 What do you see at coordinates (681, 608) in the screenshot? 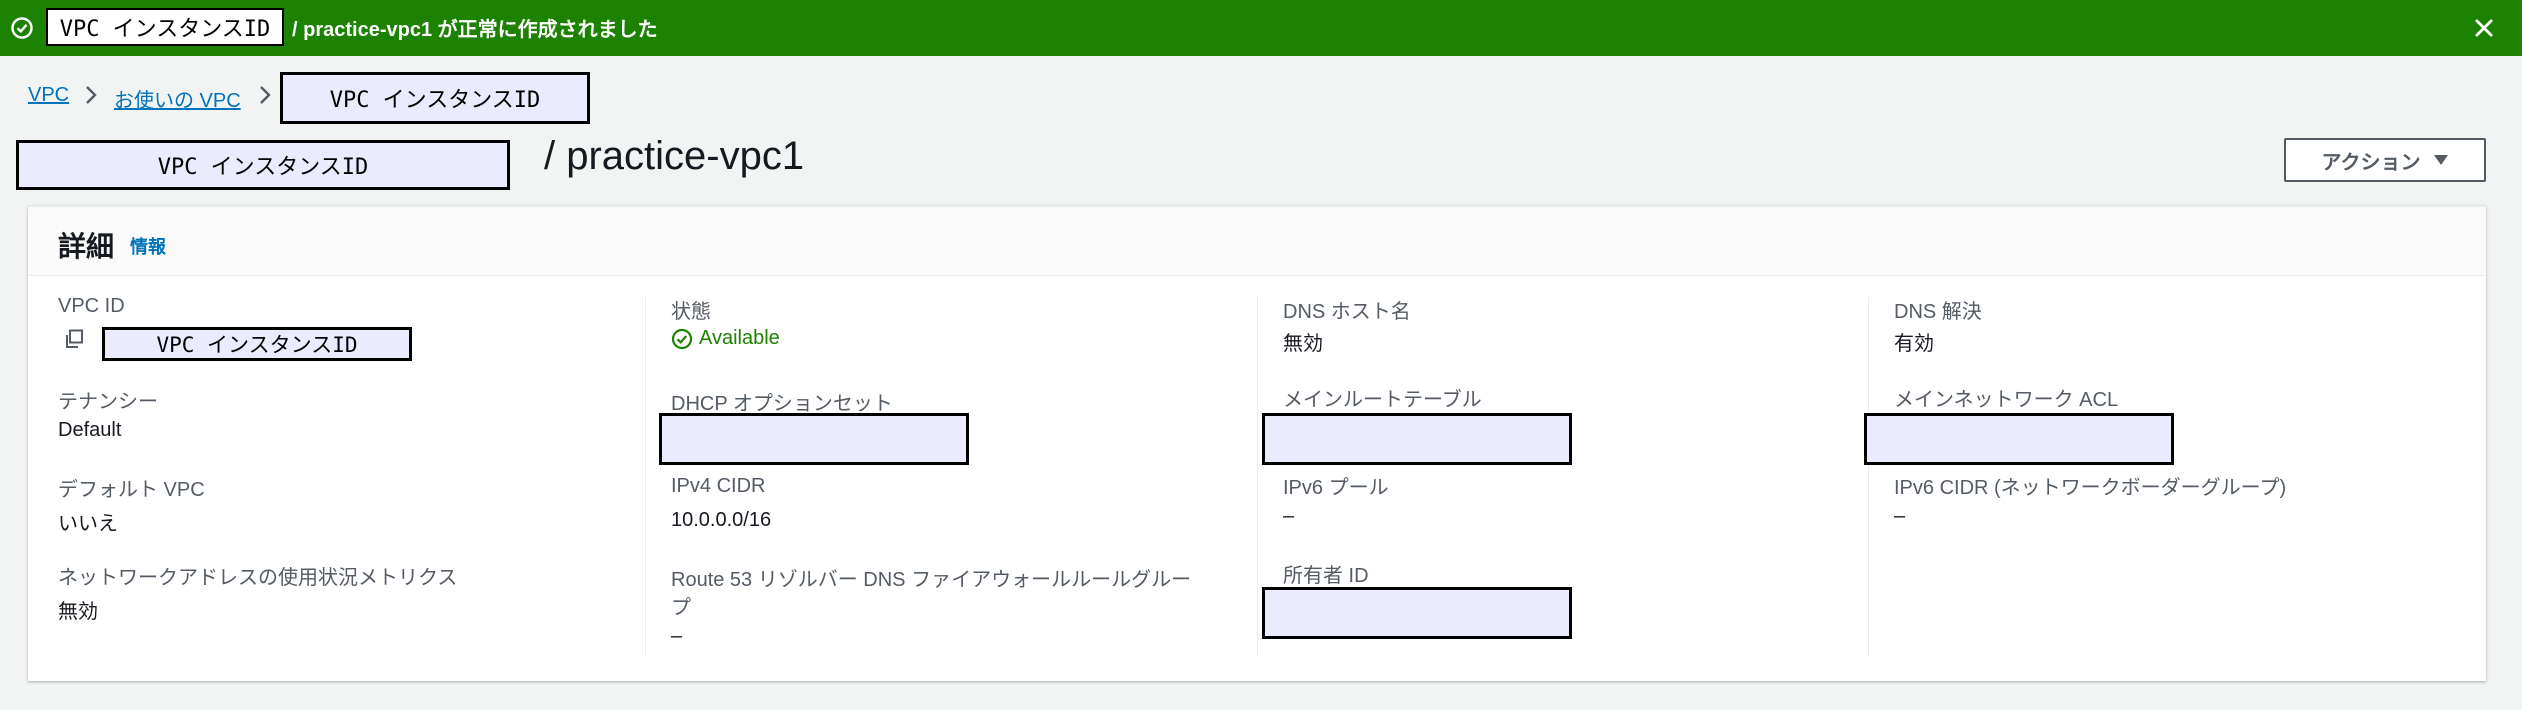
I see `route53-firewall-label-cont: プ` at bounding box center [681, 608].